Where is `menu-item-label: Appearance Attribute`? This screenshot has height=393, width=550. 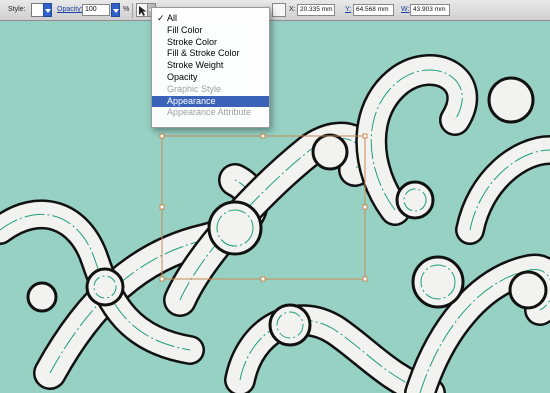 menu-item-label: Appearance Attribute is located at coordinates (209, 112).